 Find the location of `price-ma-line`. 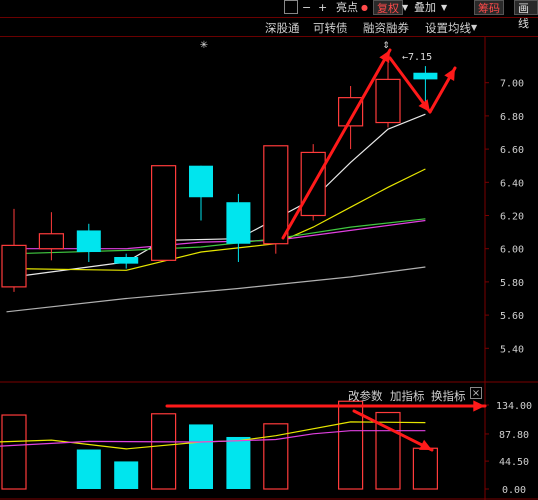

price-ma-line is located at coordinates (216, 289).